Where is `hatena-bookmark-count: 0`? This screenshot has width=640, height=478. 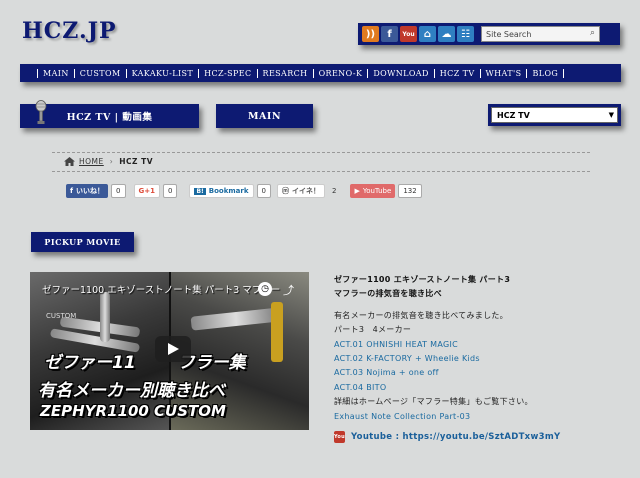 hatena-bookmark-count: 0 is located at coordinates (263, 191).